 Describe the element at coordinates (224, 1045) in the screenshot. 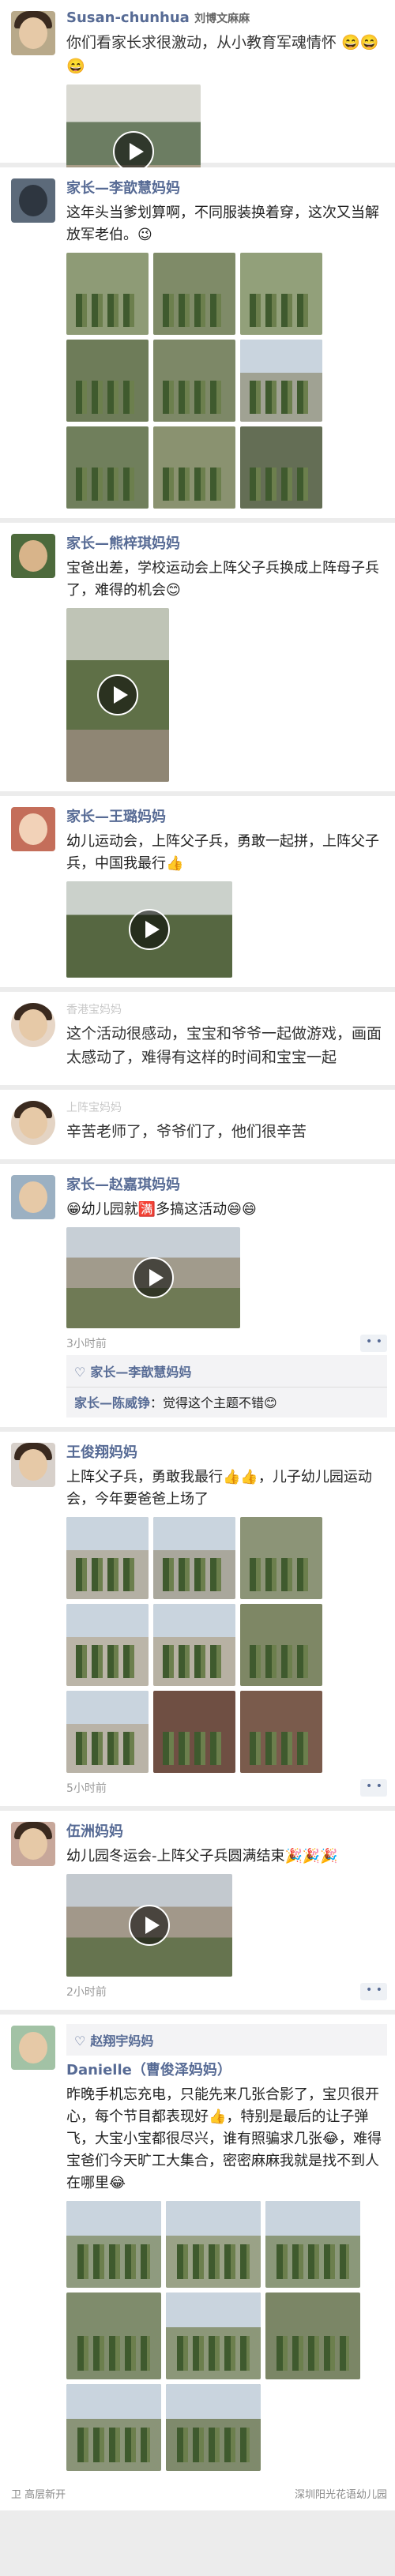

I see `post-text: 这个活动很感动，宝宝和爷爷一起做游戏，画面太感动了，难得有这样的时间和宝宝一起` at that location.